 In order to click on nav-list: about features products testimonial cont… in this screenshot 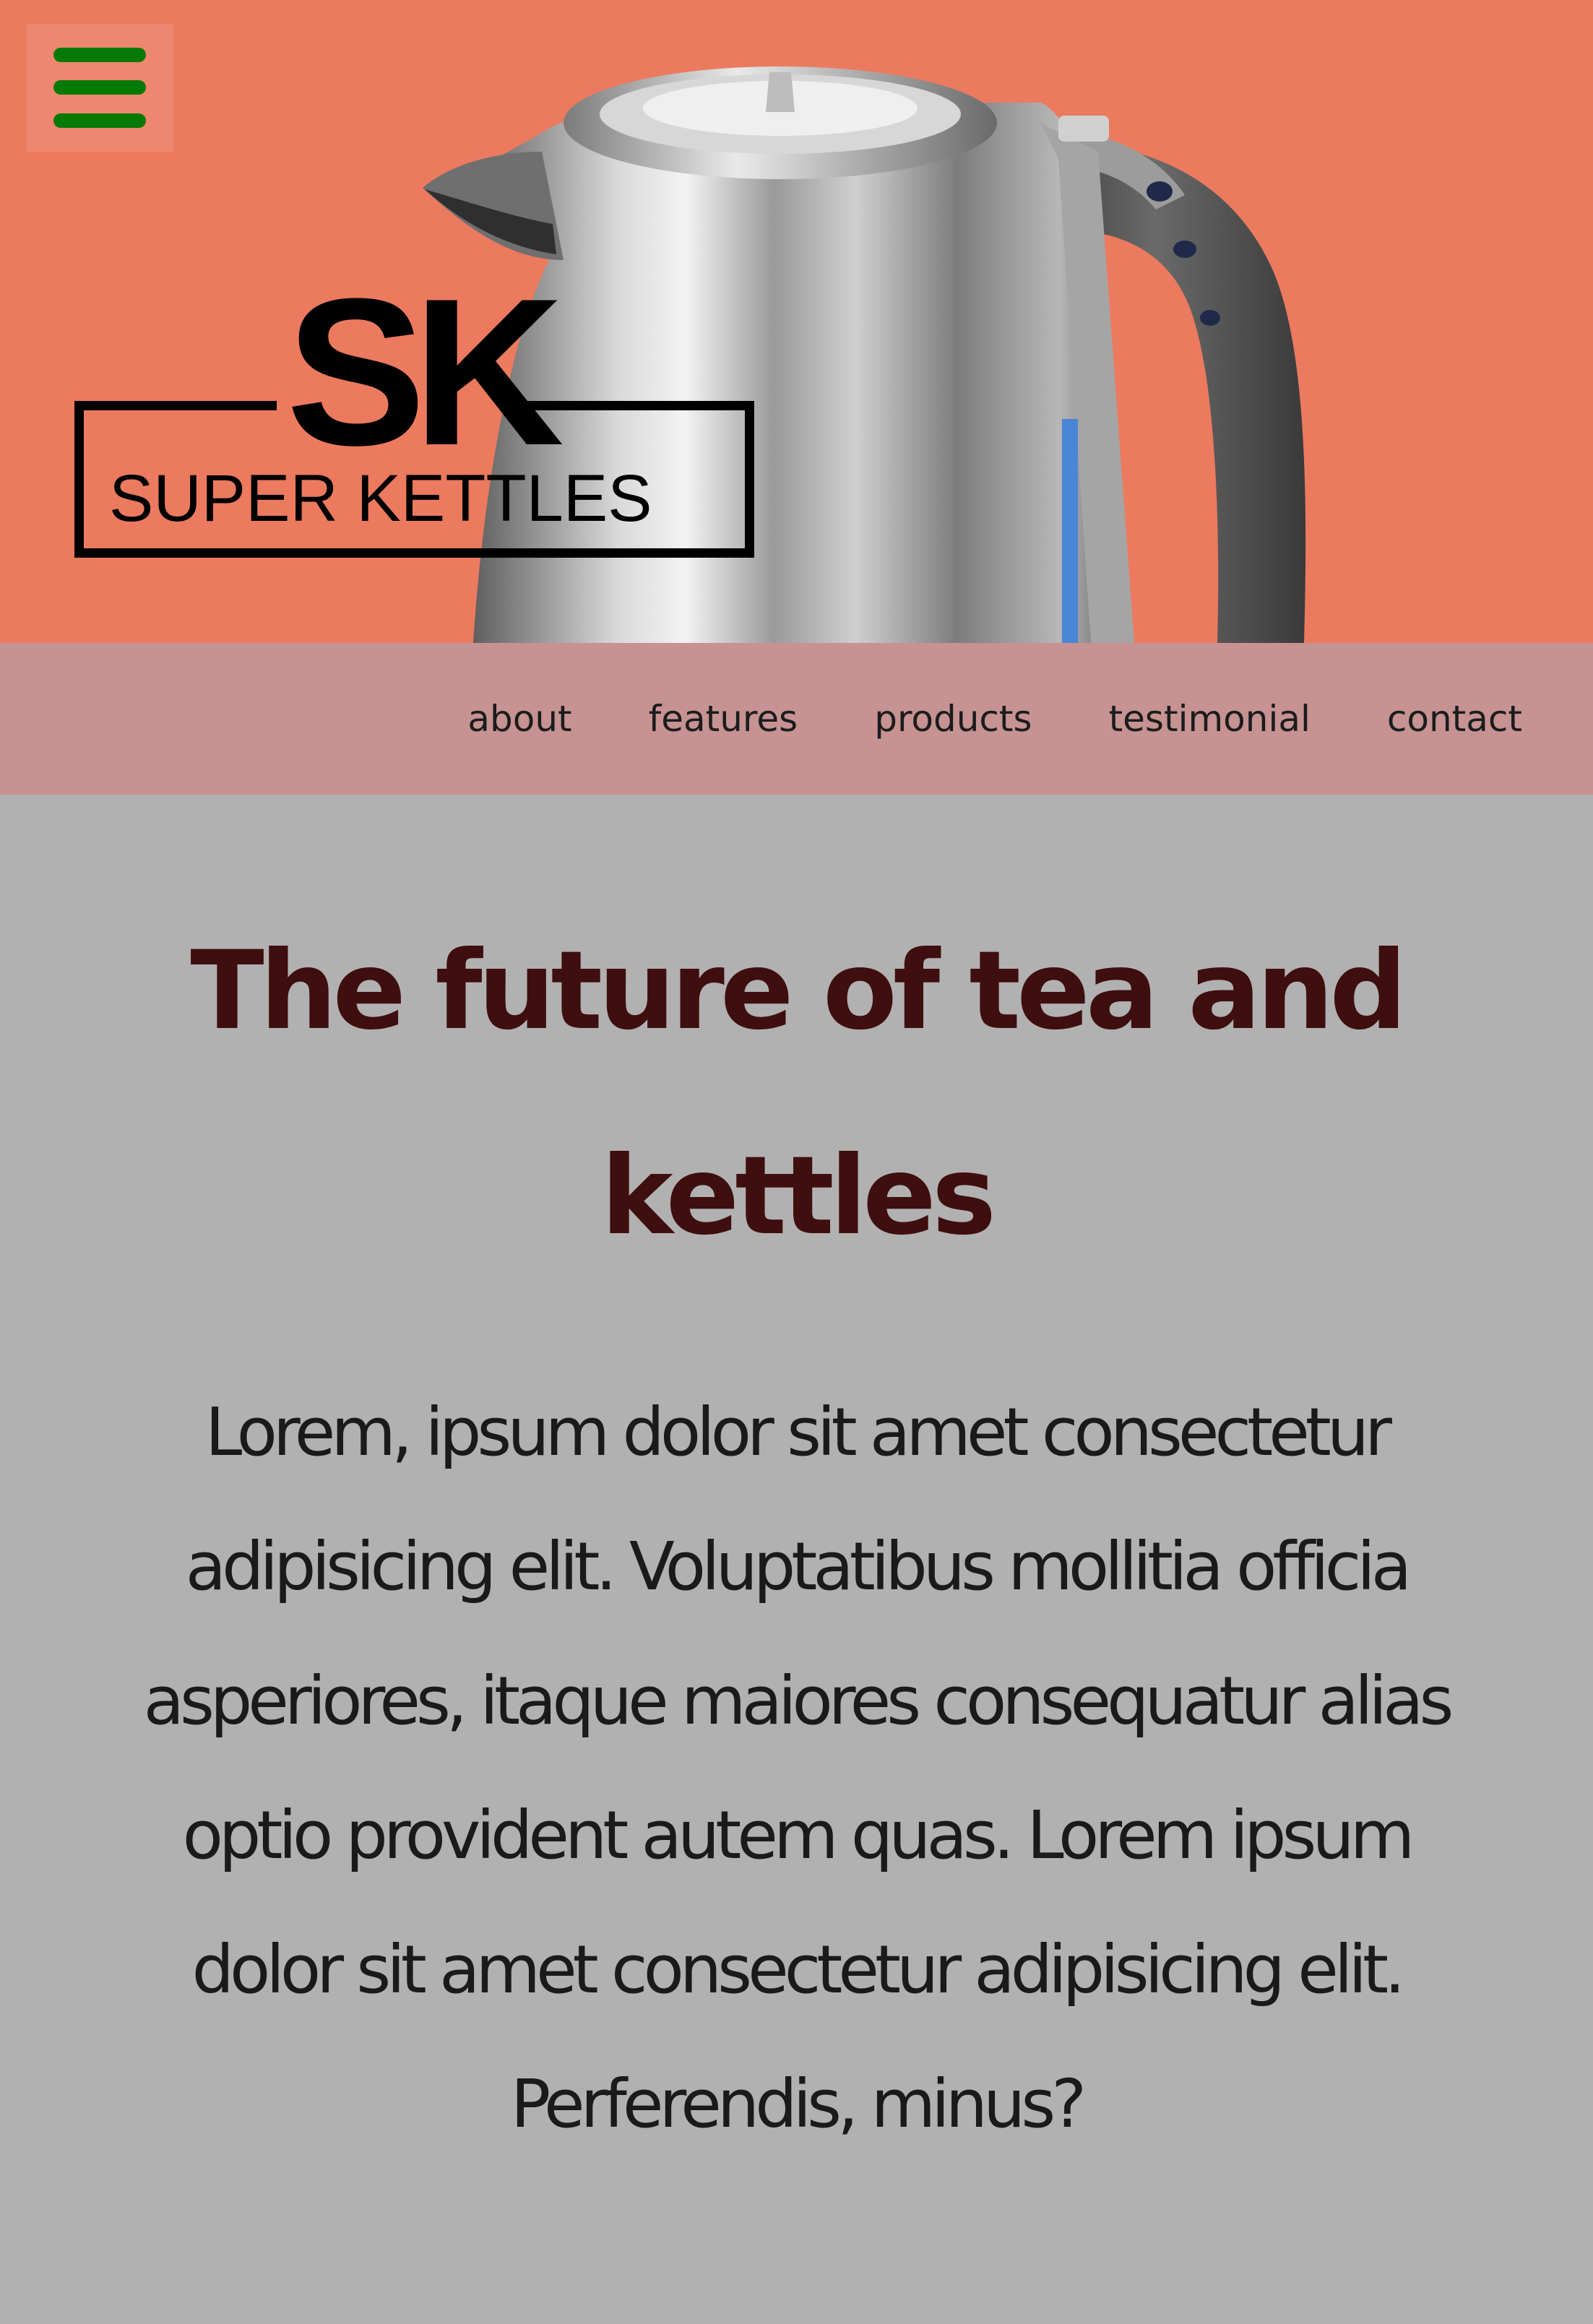, I will do `click(995, 719)`.